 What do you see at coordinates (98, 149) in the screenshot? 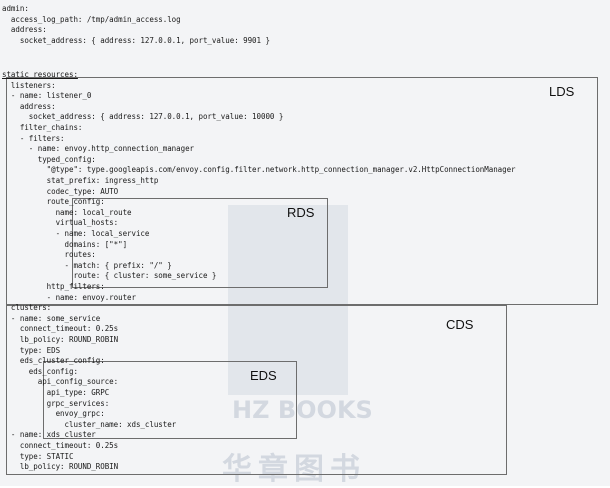
I see `code-line: - name: envoy.http_connection_manager` at bounding box center [98, 149].